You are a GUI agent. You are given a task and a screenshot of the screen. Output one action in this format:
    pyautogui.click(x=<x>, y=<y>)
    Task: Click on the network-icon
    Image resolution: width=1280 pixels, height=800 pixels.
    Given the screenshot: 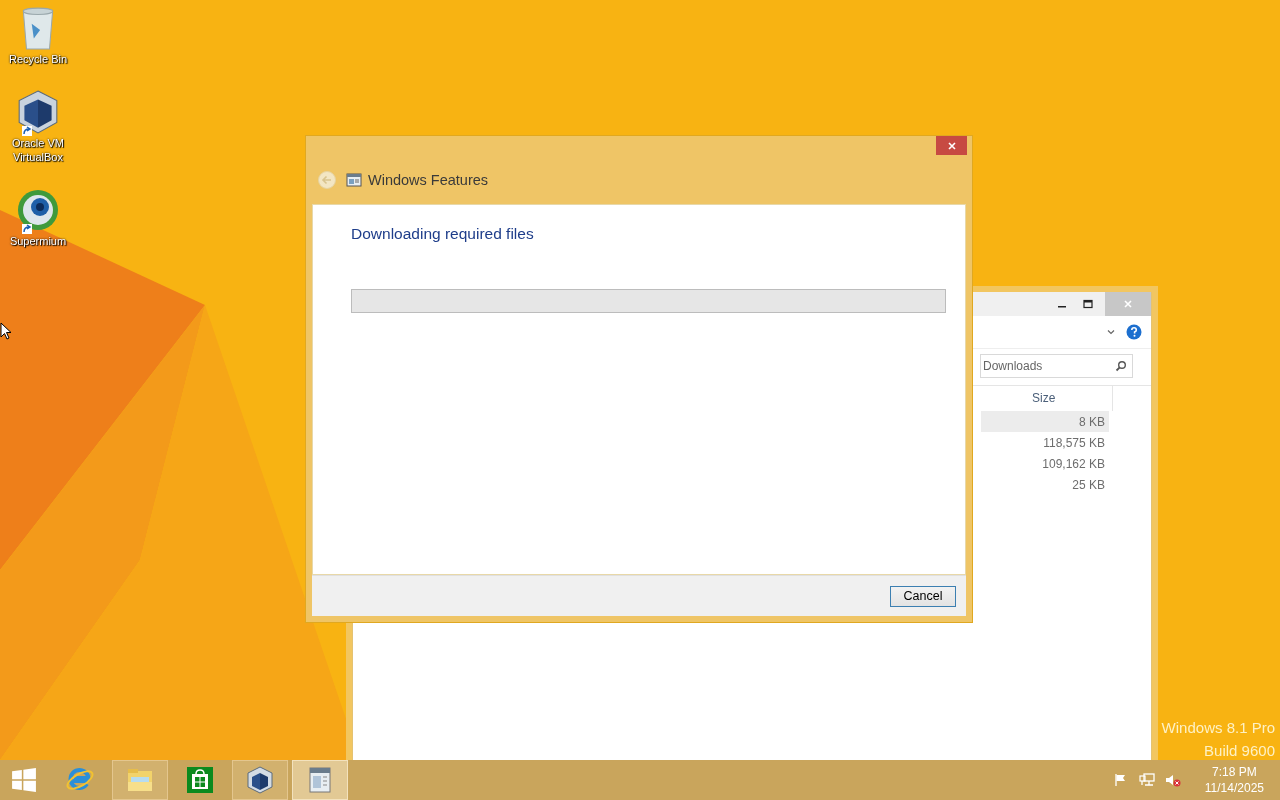 What is the action you would take?
    pyautogui.click(x=1146, y=780)
    